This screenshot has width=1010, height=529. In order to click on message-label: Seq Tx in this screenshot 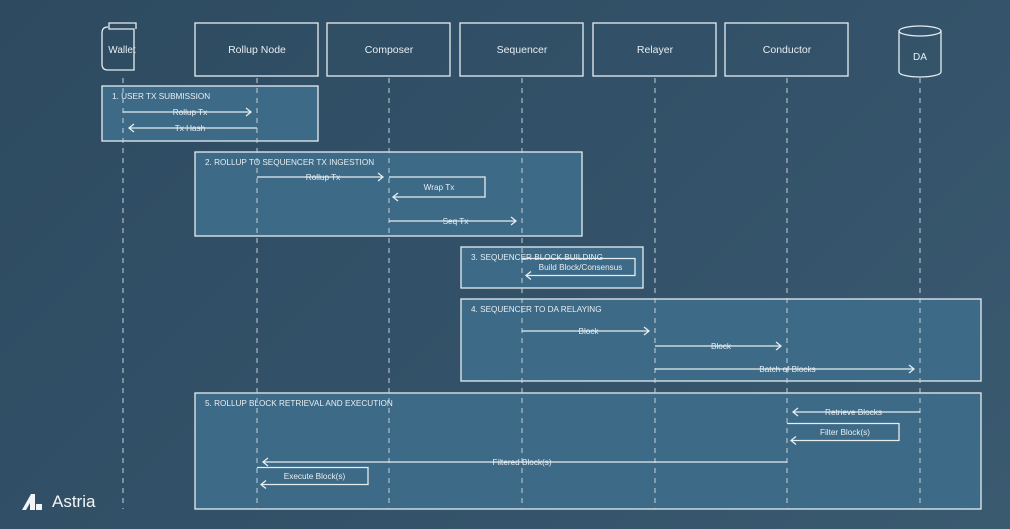, I will do `click(456, 221)`.